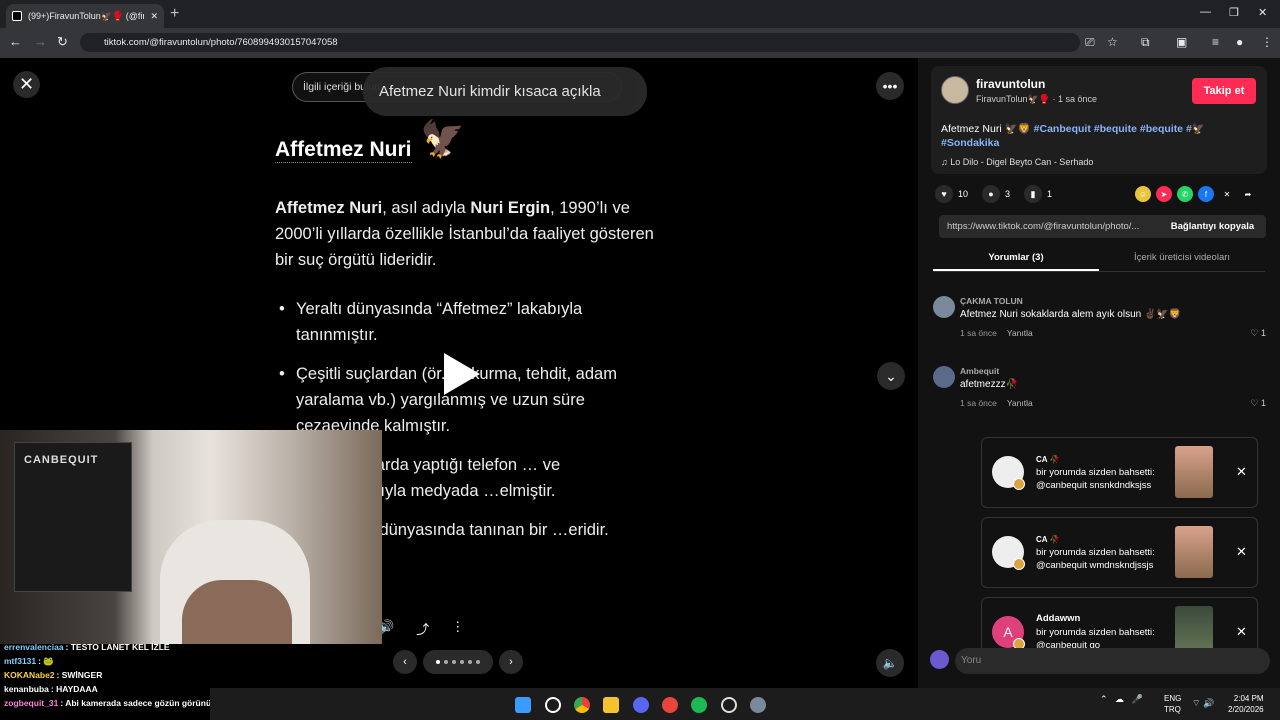 This screenshot has width=1280, height=720. I want to click on save-button: ▮ 1, so click(1038, 194).